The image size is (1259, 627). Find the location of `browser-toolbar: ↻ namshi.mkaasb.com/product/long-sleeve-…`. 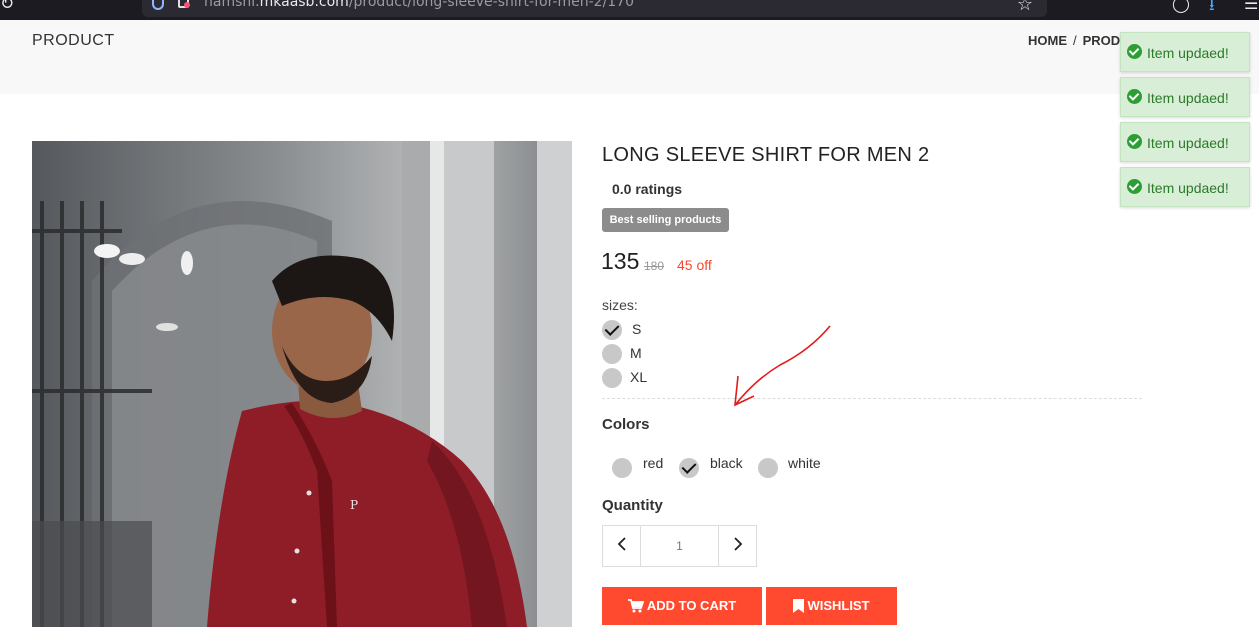

browser-toolbar: ↻ namshi.mkaasb.com/product/long-sleeve-… is located at coordinates (629, 10).